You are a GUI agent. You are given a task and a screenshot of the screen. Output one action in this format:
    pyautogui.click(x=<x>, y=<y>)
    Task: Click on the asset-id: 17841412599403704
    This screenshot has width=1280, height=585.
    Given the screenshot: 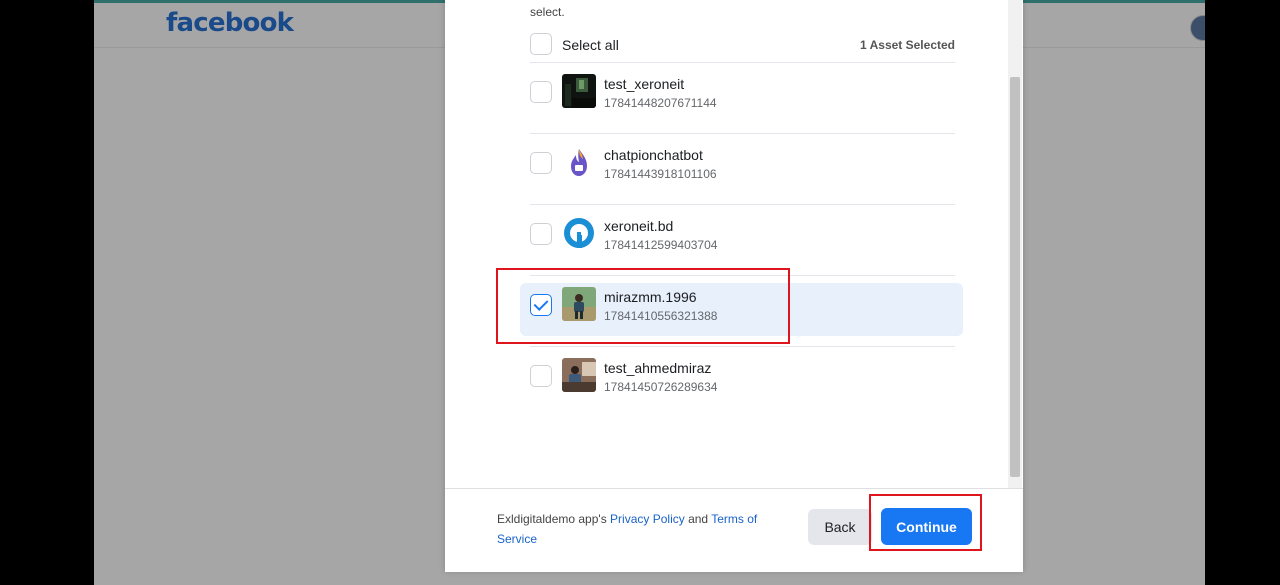 What is the action you would take?
    pyautogui.click(x=661, y=245)
    